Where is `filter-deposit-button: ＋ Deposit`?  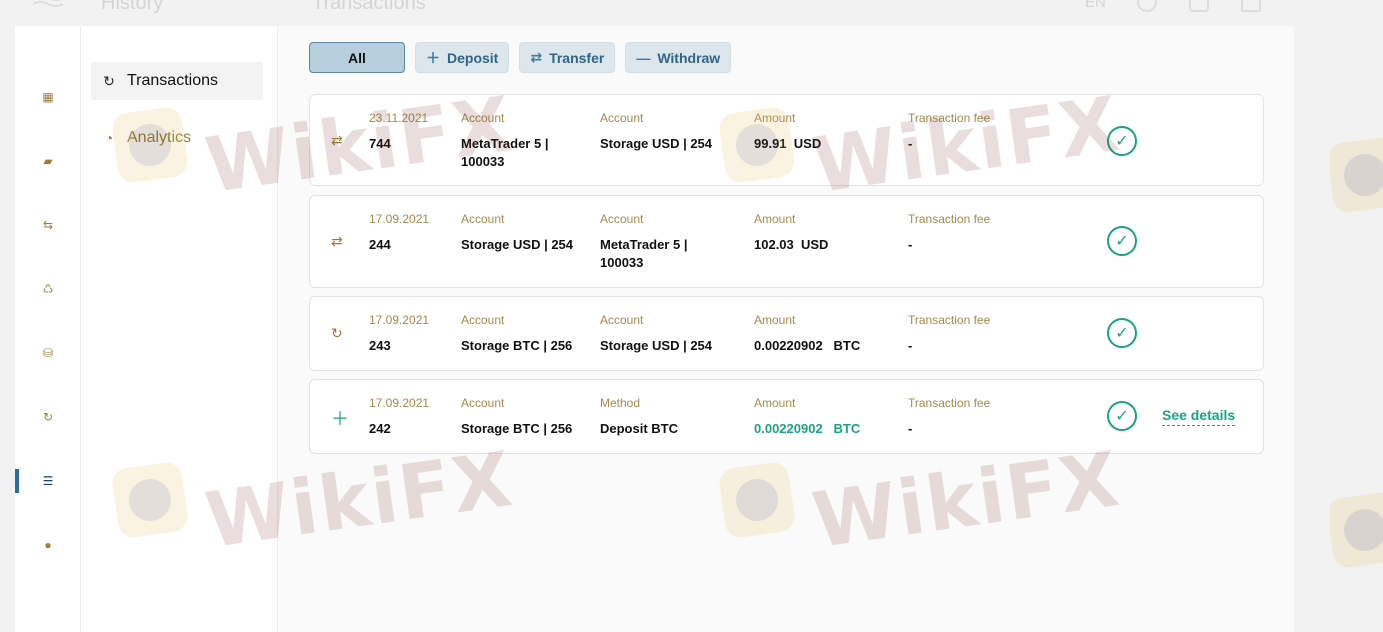 filter-deposit-button: ＋ Deposit is located at coordinates (462, 57).